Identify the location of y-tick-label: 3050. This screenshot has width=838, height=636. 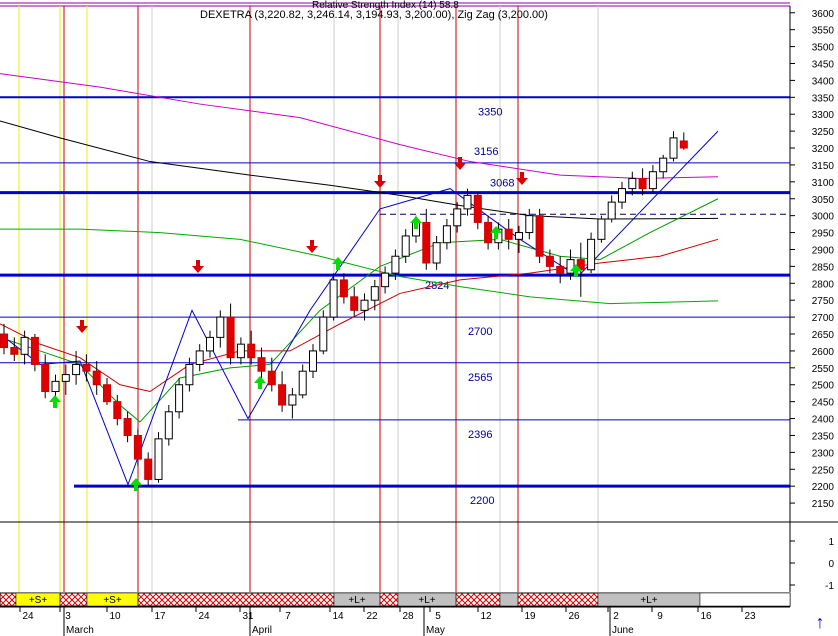
(823, 200).